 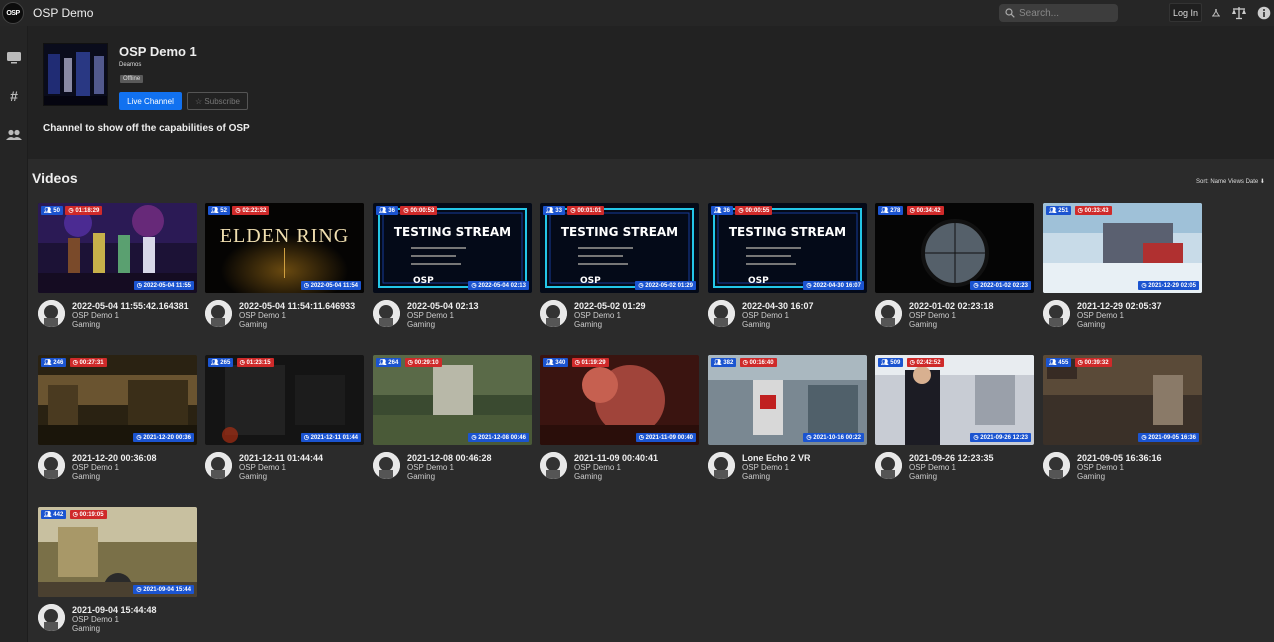 I want to click on video-title: 2021-11-09 00:40:41, so click(x=616, y=458).